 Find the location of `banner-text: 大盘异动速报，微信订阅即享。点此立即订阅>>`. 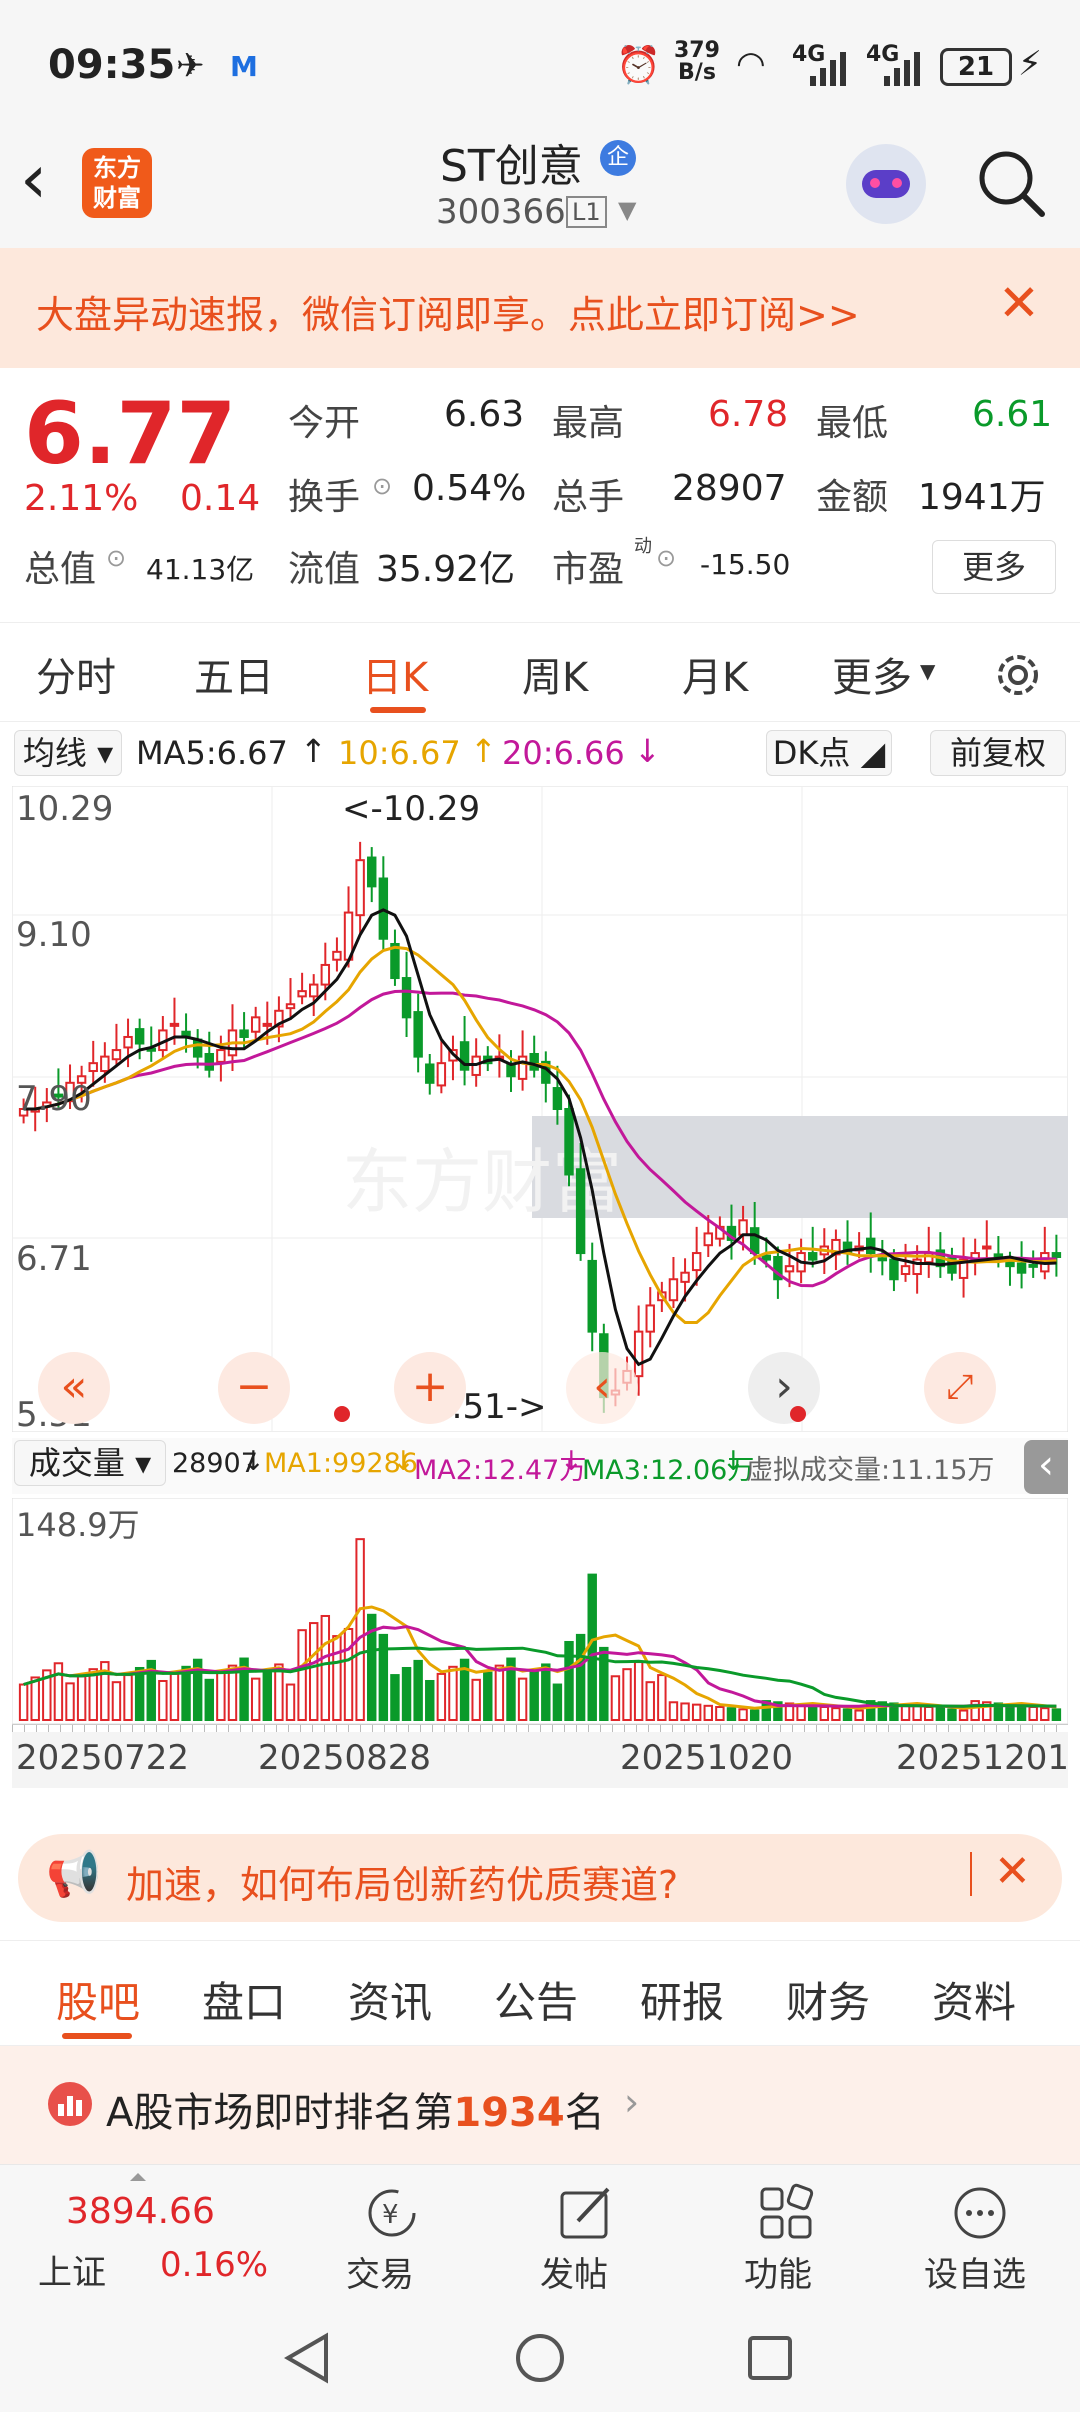

banner-text: 大盘异动速报，微信订阅即享。点此立即订阅>> is located at coordinates (448, 311).